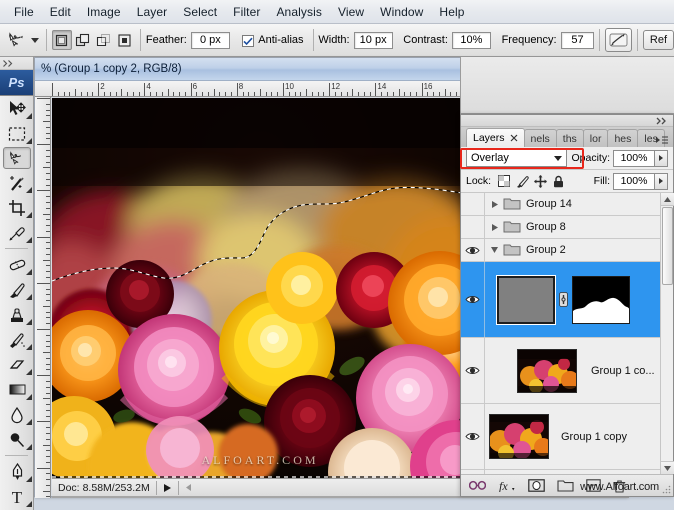  I want to click on new-group-icon, so click(565, 485).